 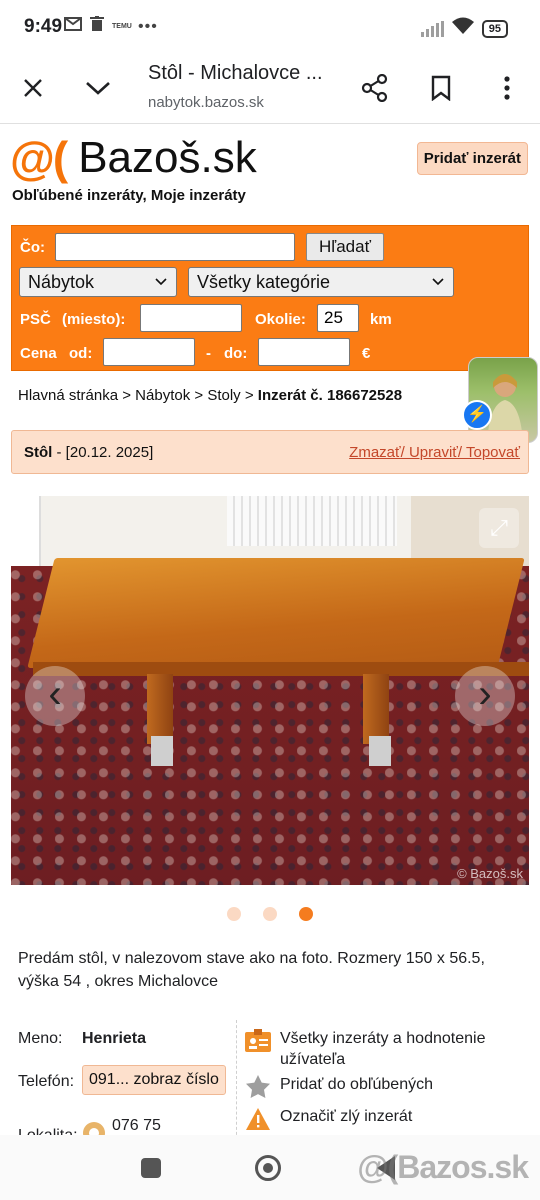 What do you see at coordinates (94, 1128) in the screenshot?
I see `location-icon` at bounding box center [94, 1128].